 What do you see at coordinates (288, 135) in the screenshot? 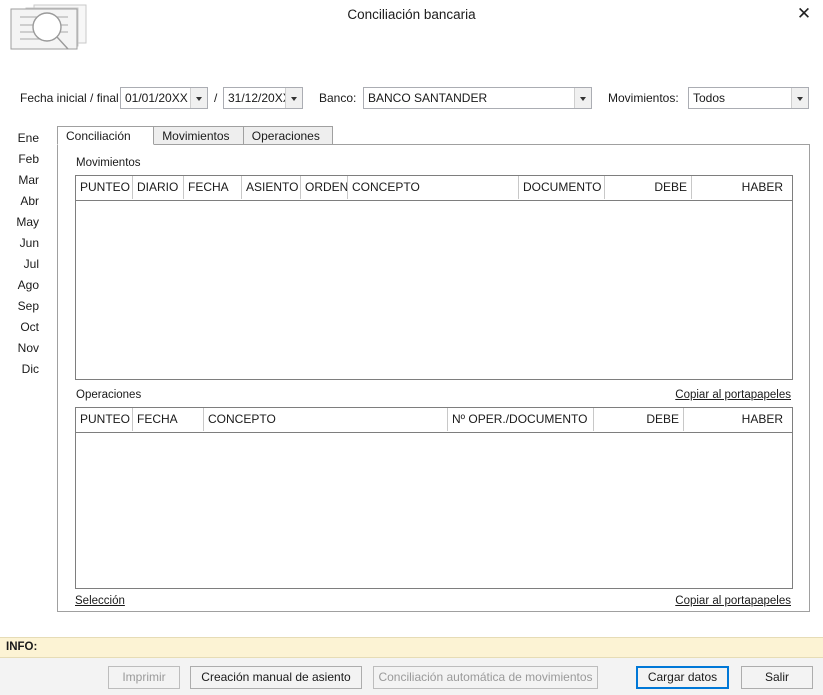
I see `tab-operaciones: Operaciones` at bounding box center [288, 135].